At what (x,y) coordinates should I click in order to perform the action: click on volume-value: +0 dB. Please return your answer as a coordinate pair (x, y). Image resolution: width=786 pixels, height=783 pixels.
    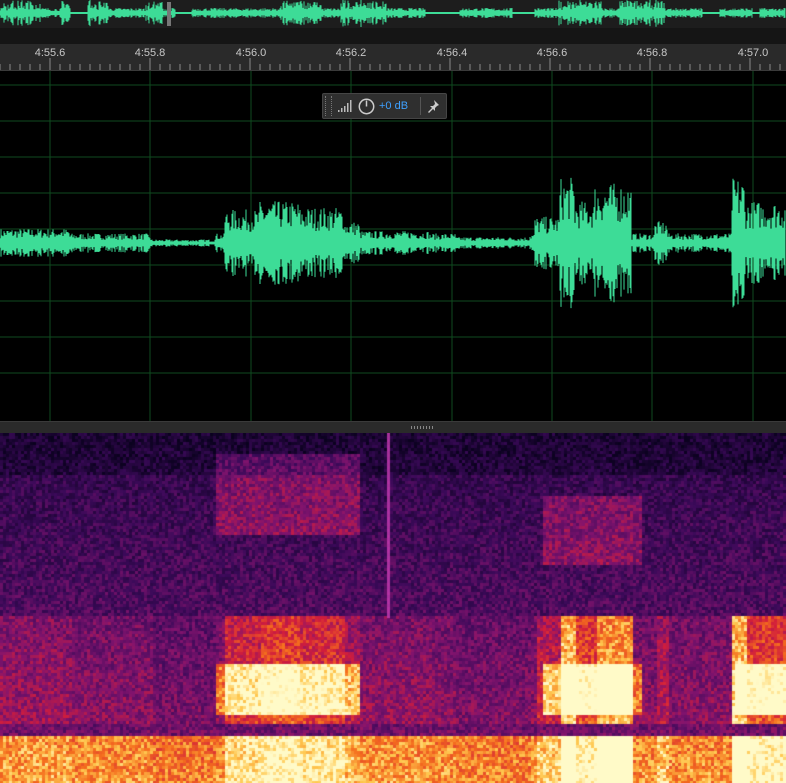
    Looking at the image, I should click on (393, 106).